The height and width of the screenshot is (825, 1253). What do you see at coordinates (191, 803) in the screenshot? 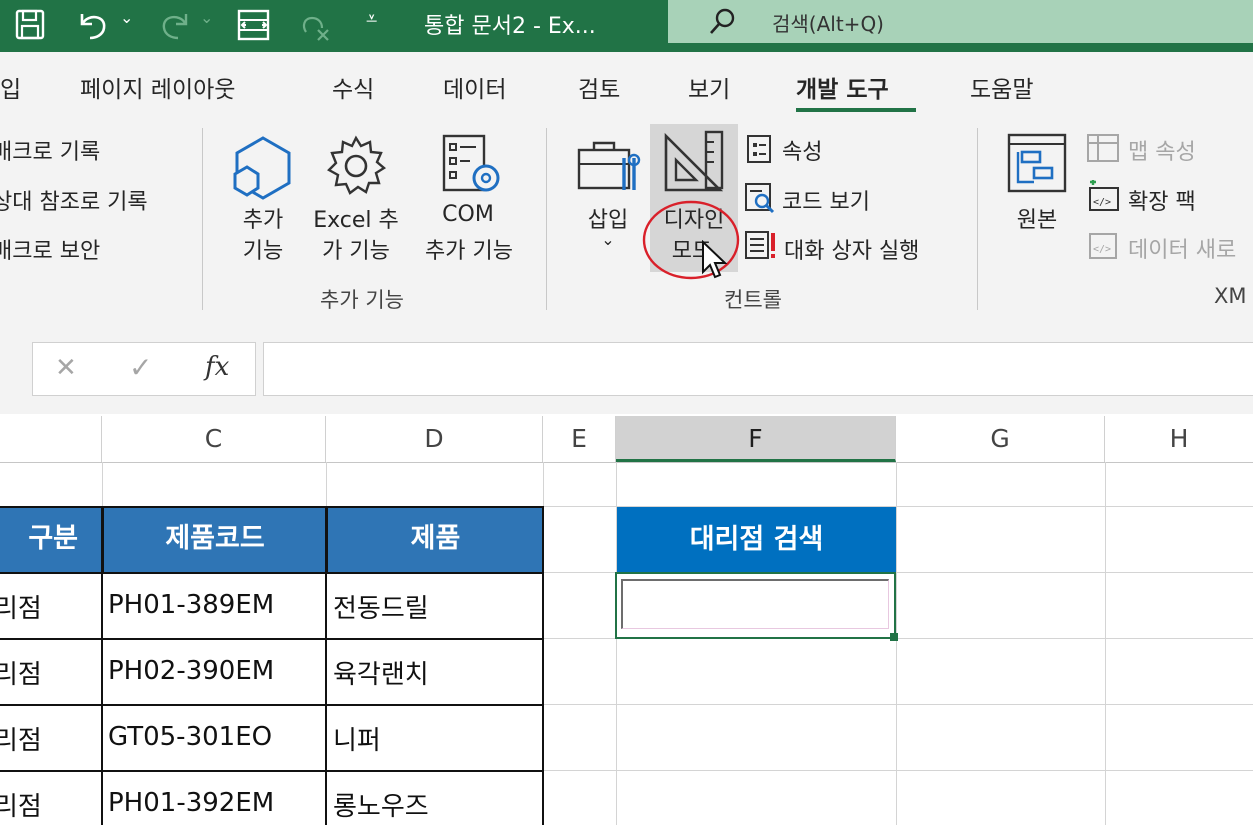
I see `cell-product-code: PH01-392EM` at bounding box center [191, 803].